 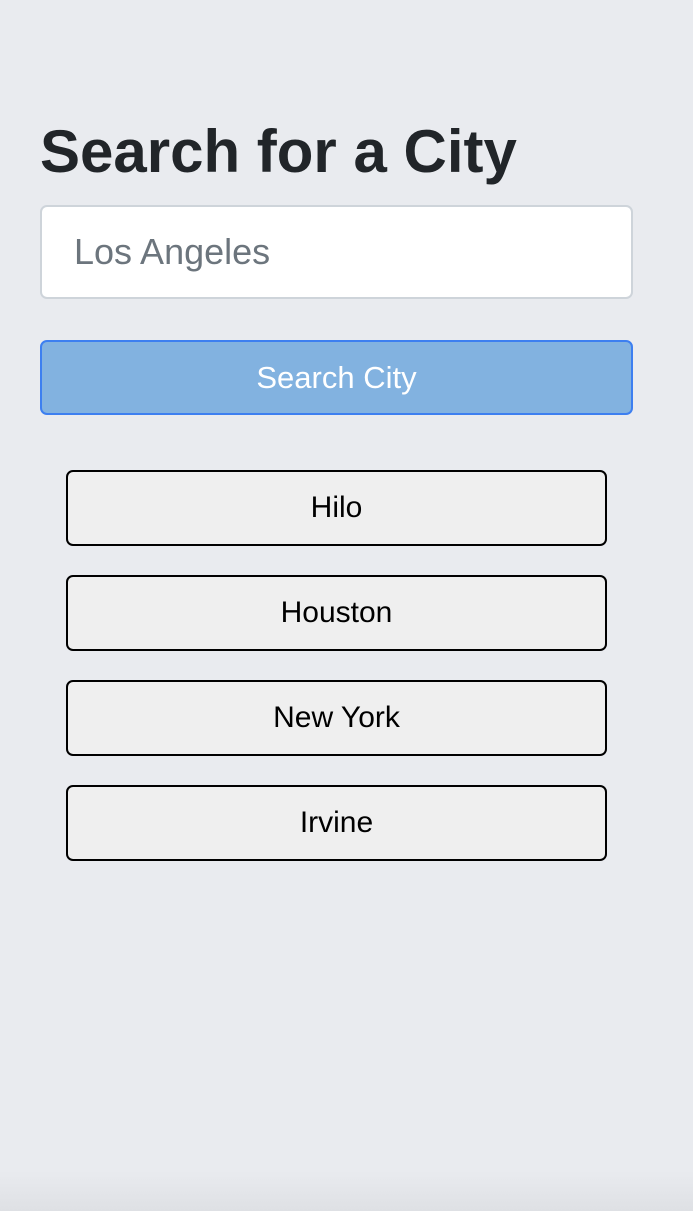 I want to click on list-item: Hilo, so click(x=336, y=508).